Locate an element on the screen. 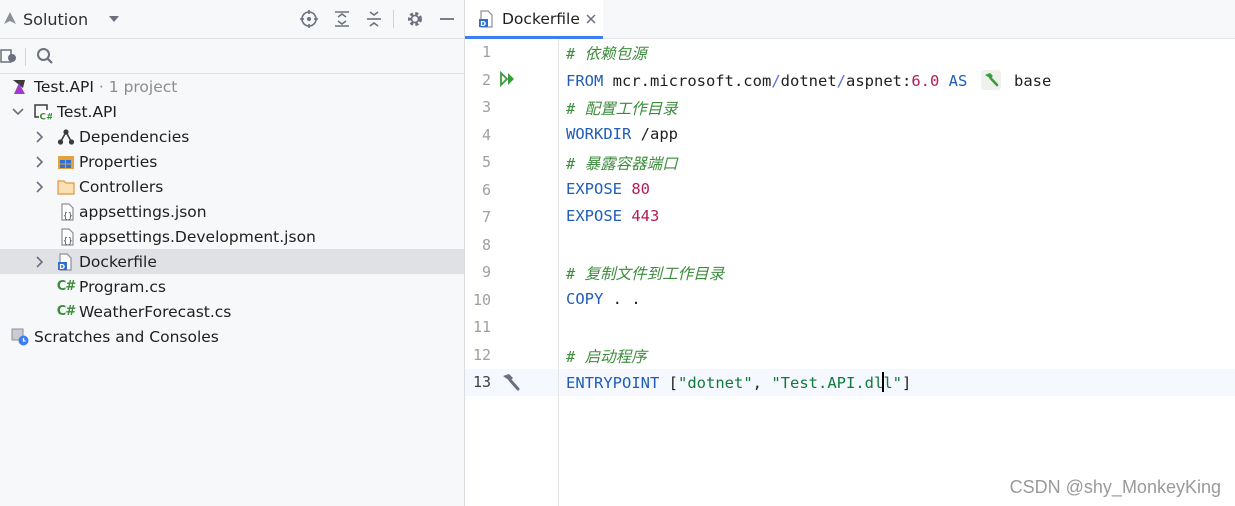  code-token: / is located at coordinates (841, 81).